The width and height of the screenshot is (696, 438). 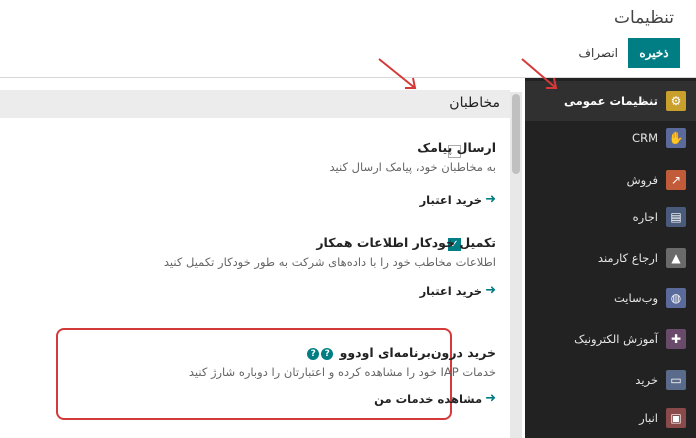 I want to click on setting-title-row: خرید درون‌برنامه‌ای اودوو ??, so click(x=296, y=352).